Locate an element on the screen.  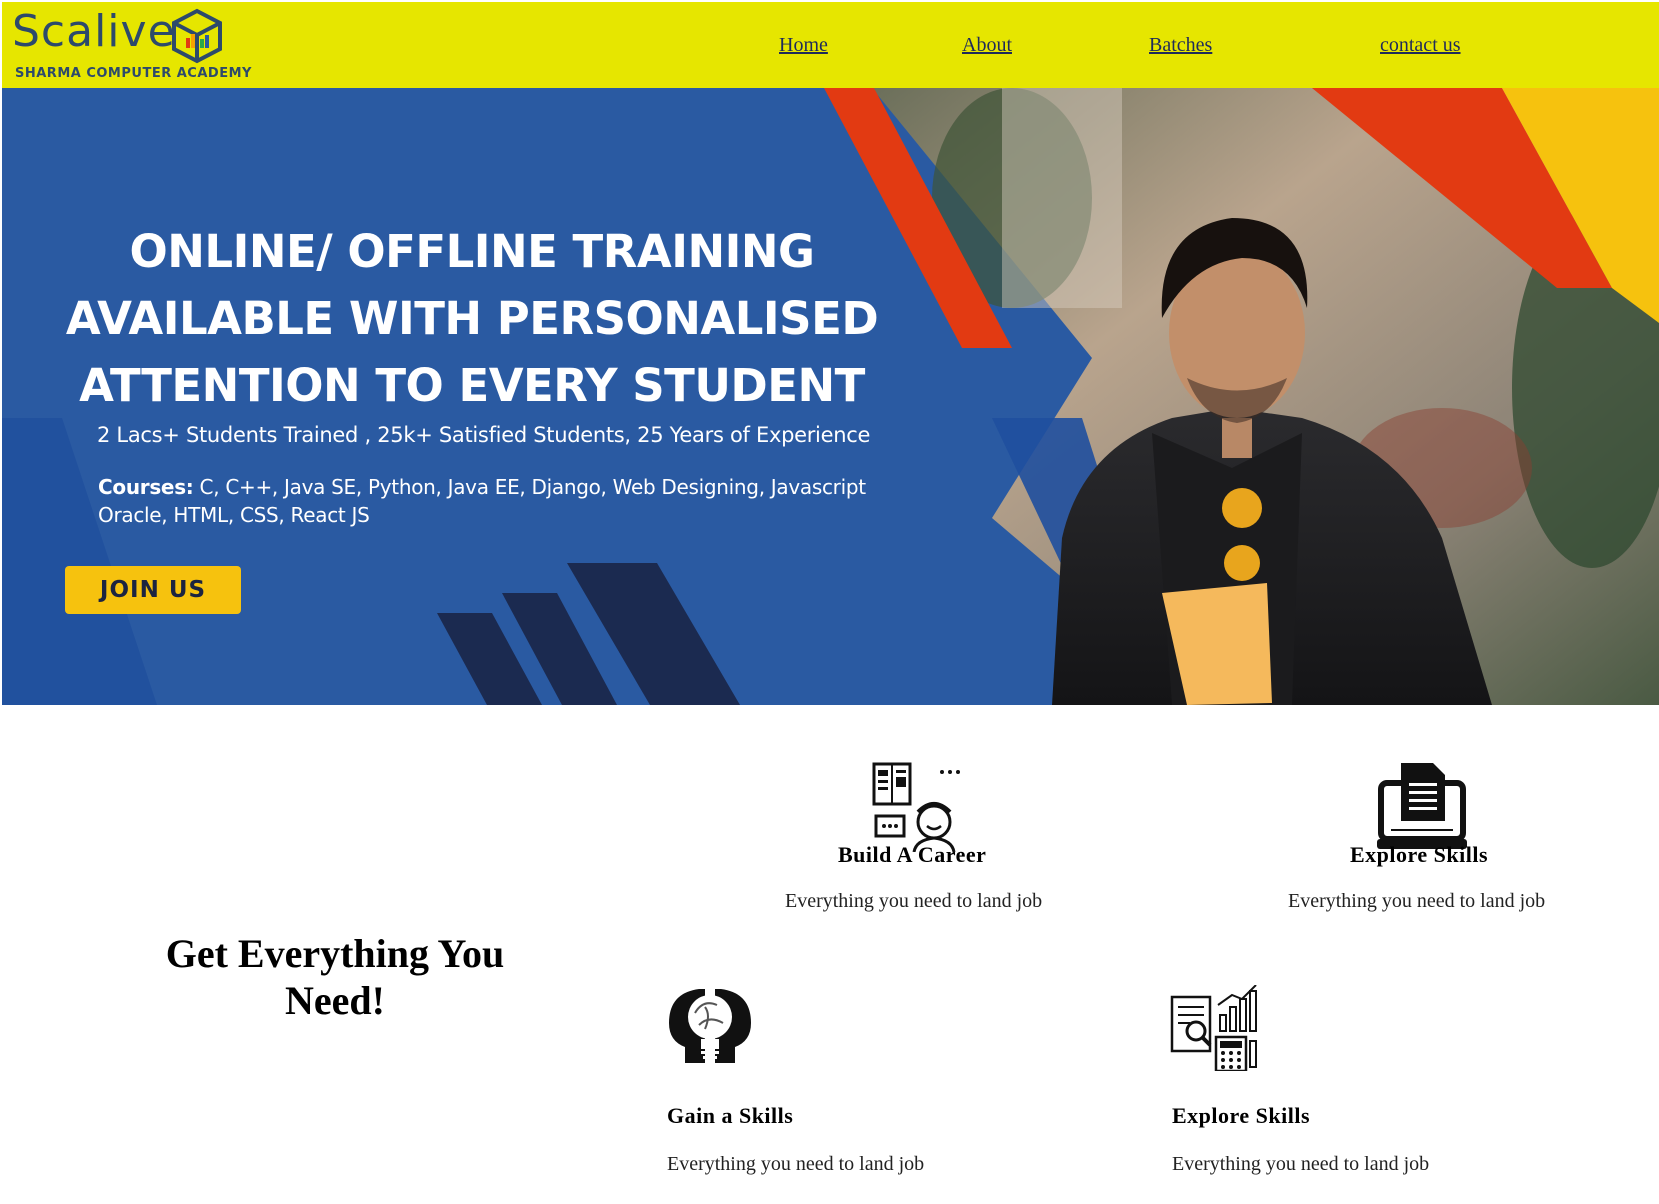
nav-contact-link: contact us is located at coordinates (1420, 45).